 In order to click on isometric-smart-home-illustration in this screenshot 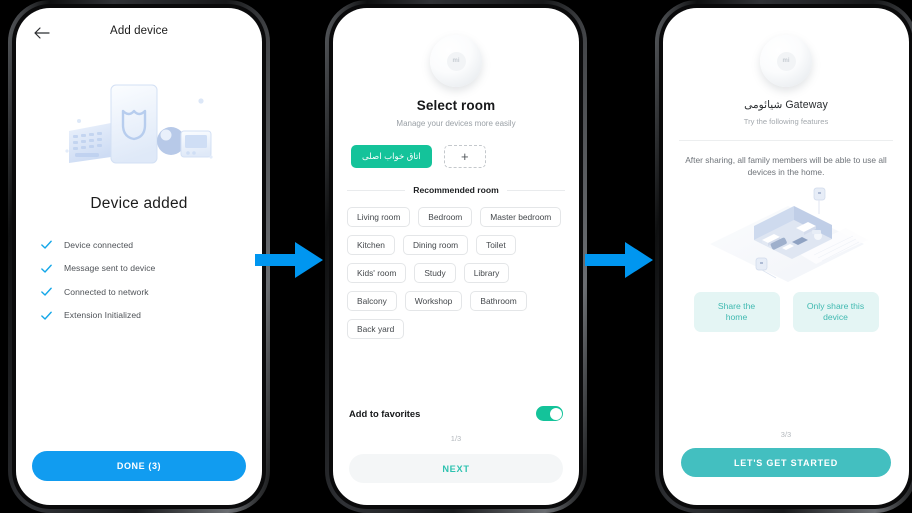, I will do `click(786, 236)`.